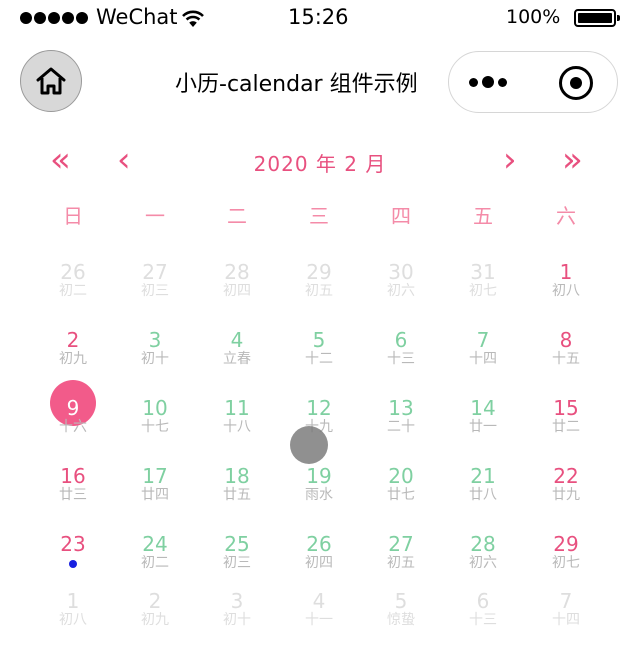 This screenshot has width=622, height=672. I want to click on lunar-date: 十七, so click(155, 427).